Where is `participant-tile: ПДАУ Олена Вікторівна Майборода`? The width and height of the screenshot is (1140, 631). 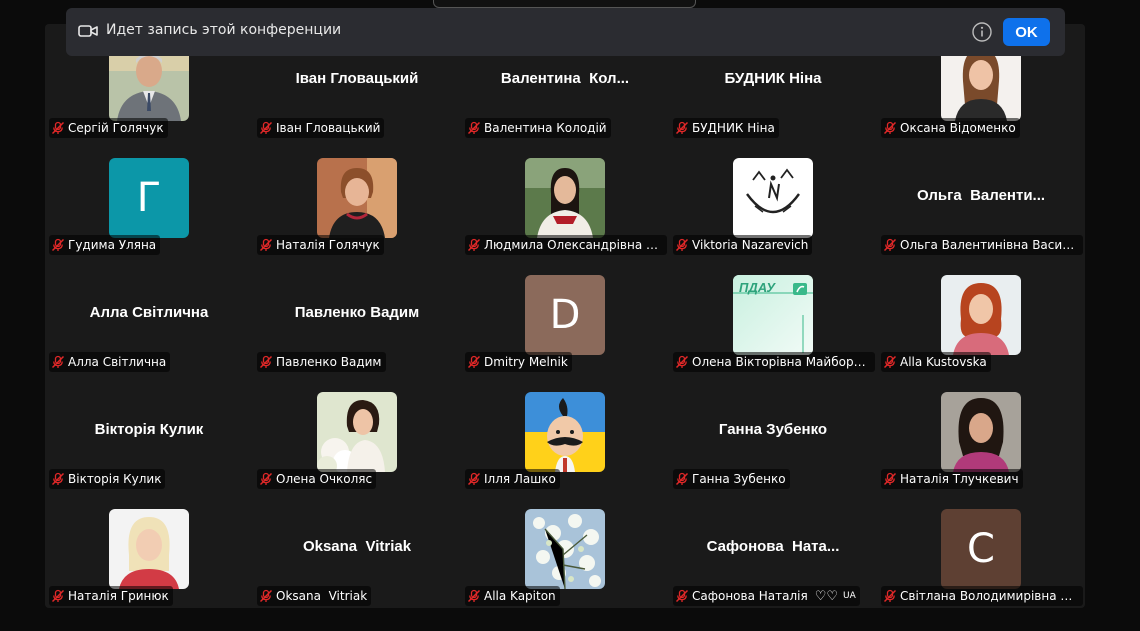 participant-tile: ПДАУ Олена Вікторівна Майборода is located at coordinates (773, 316).